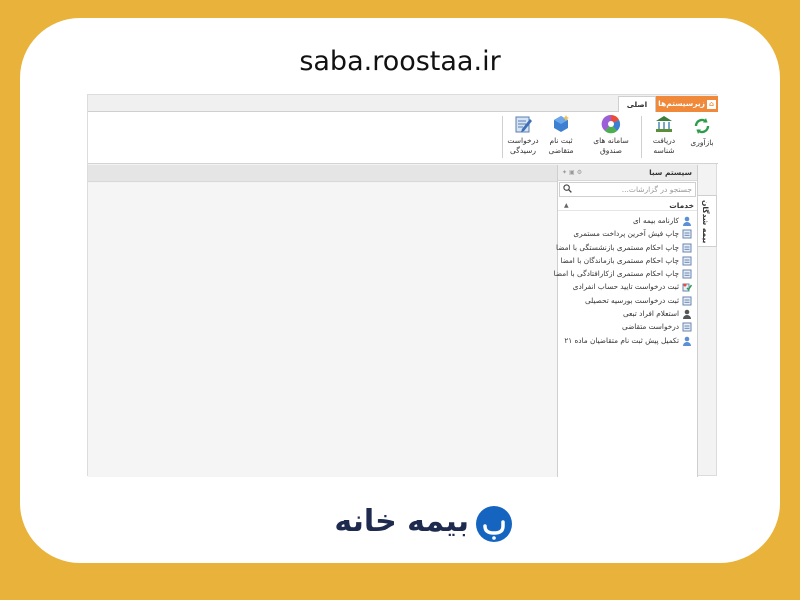 This screenshot has height=600, width=800. I want to click on list-item-retirement-decree: چاپ احکام مستمری بازنشستگی با امضا, so click(626, 247).